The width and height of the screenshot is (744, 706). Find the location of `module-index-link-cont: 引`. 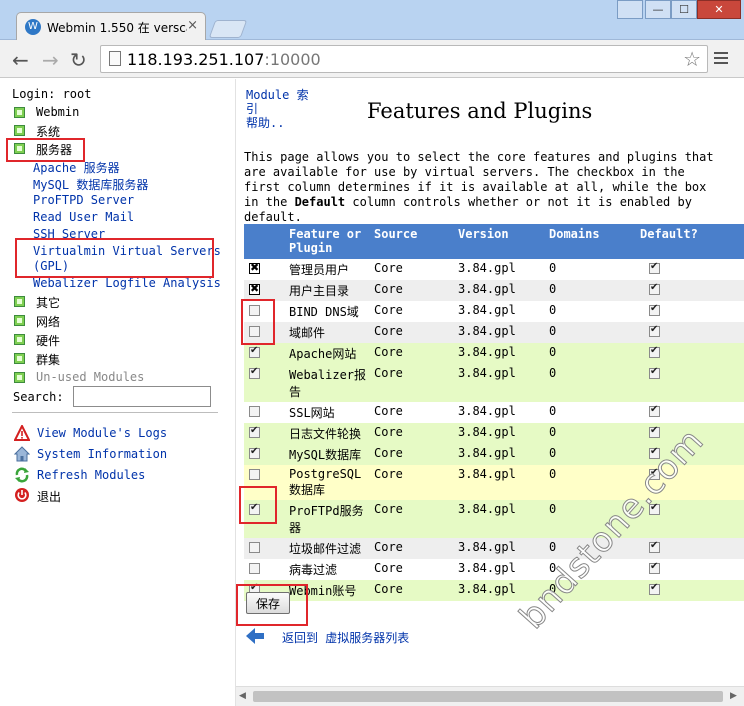

module-index-link-cont: 引 is located at coordinates (281, 109).